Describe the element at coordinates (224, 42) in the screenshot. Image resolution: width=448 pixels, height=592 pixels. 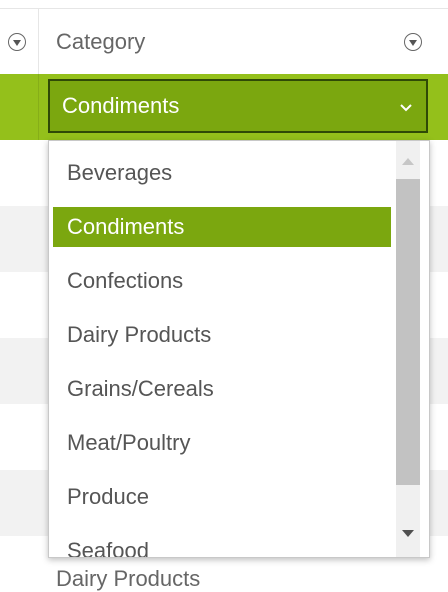
I see `grid-header: Category` at that location.